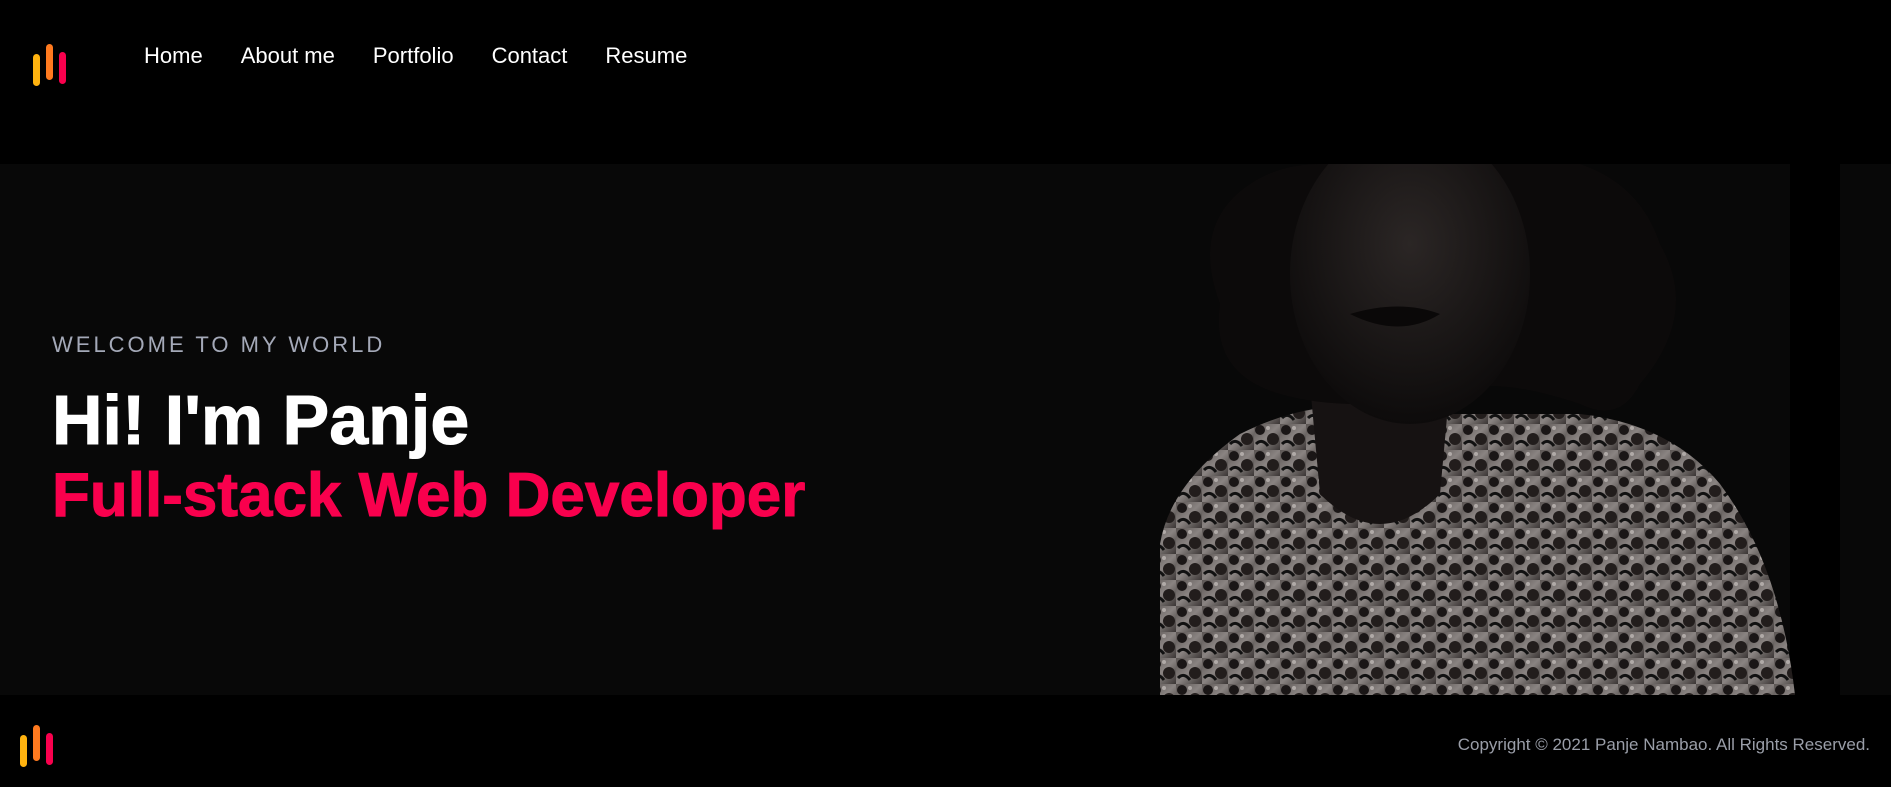 This screenshot has width=1891, height=787. Describe the element at coordinates (288, 56) in the screenshot. I see `nav-about-me: About me` at that location.